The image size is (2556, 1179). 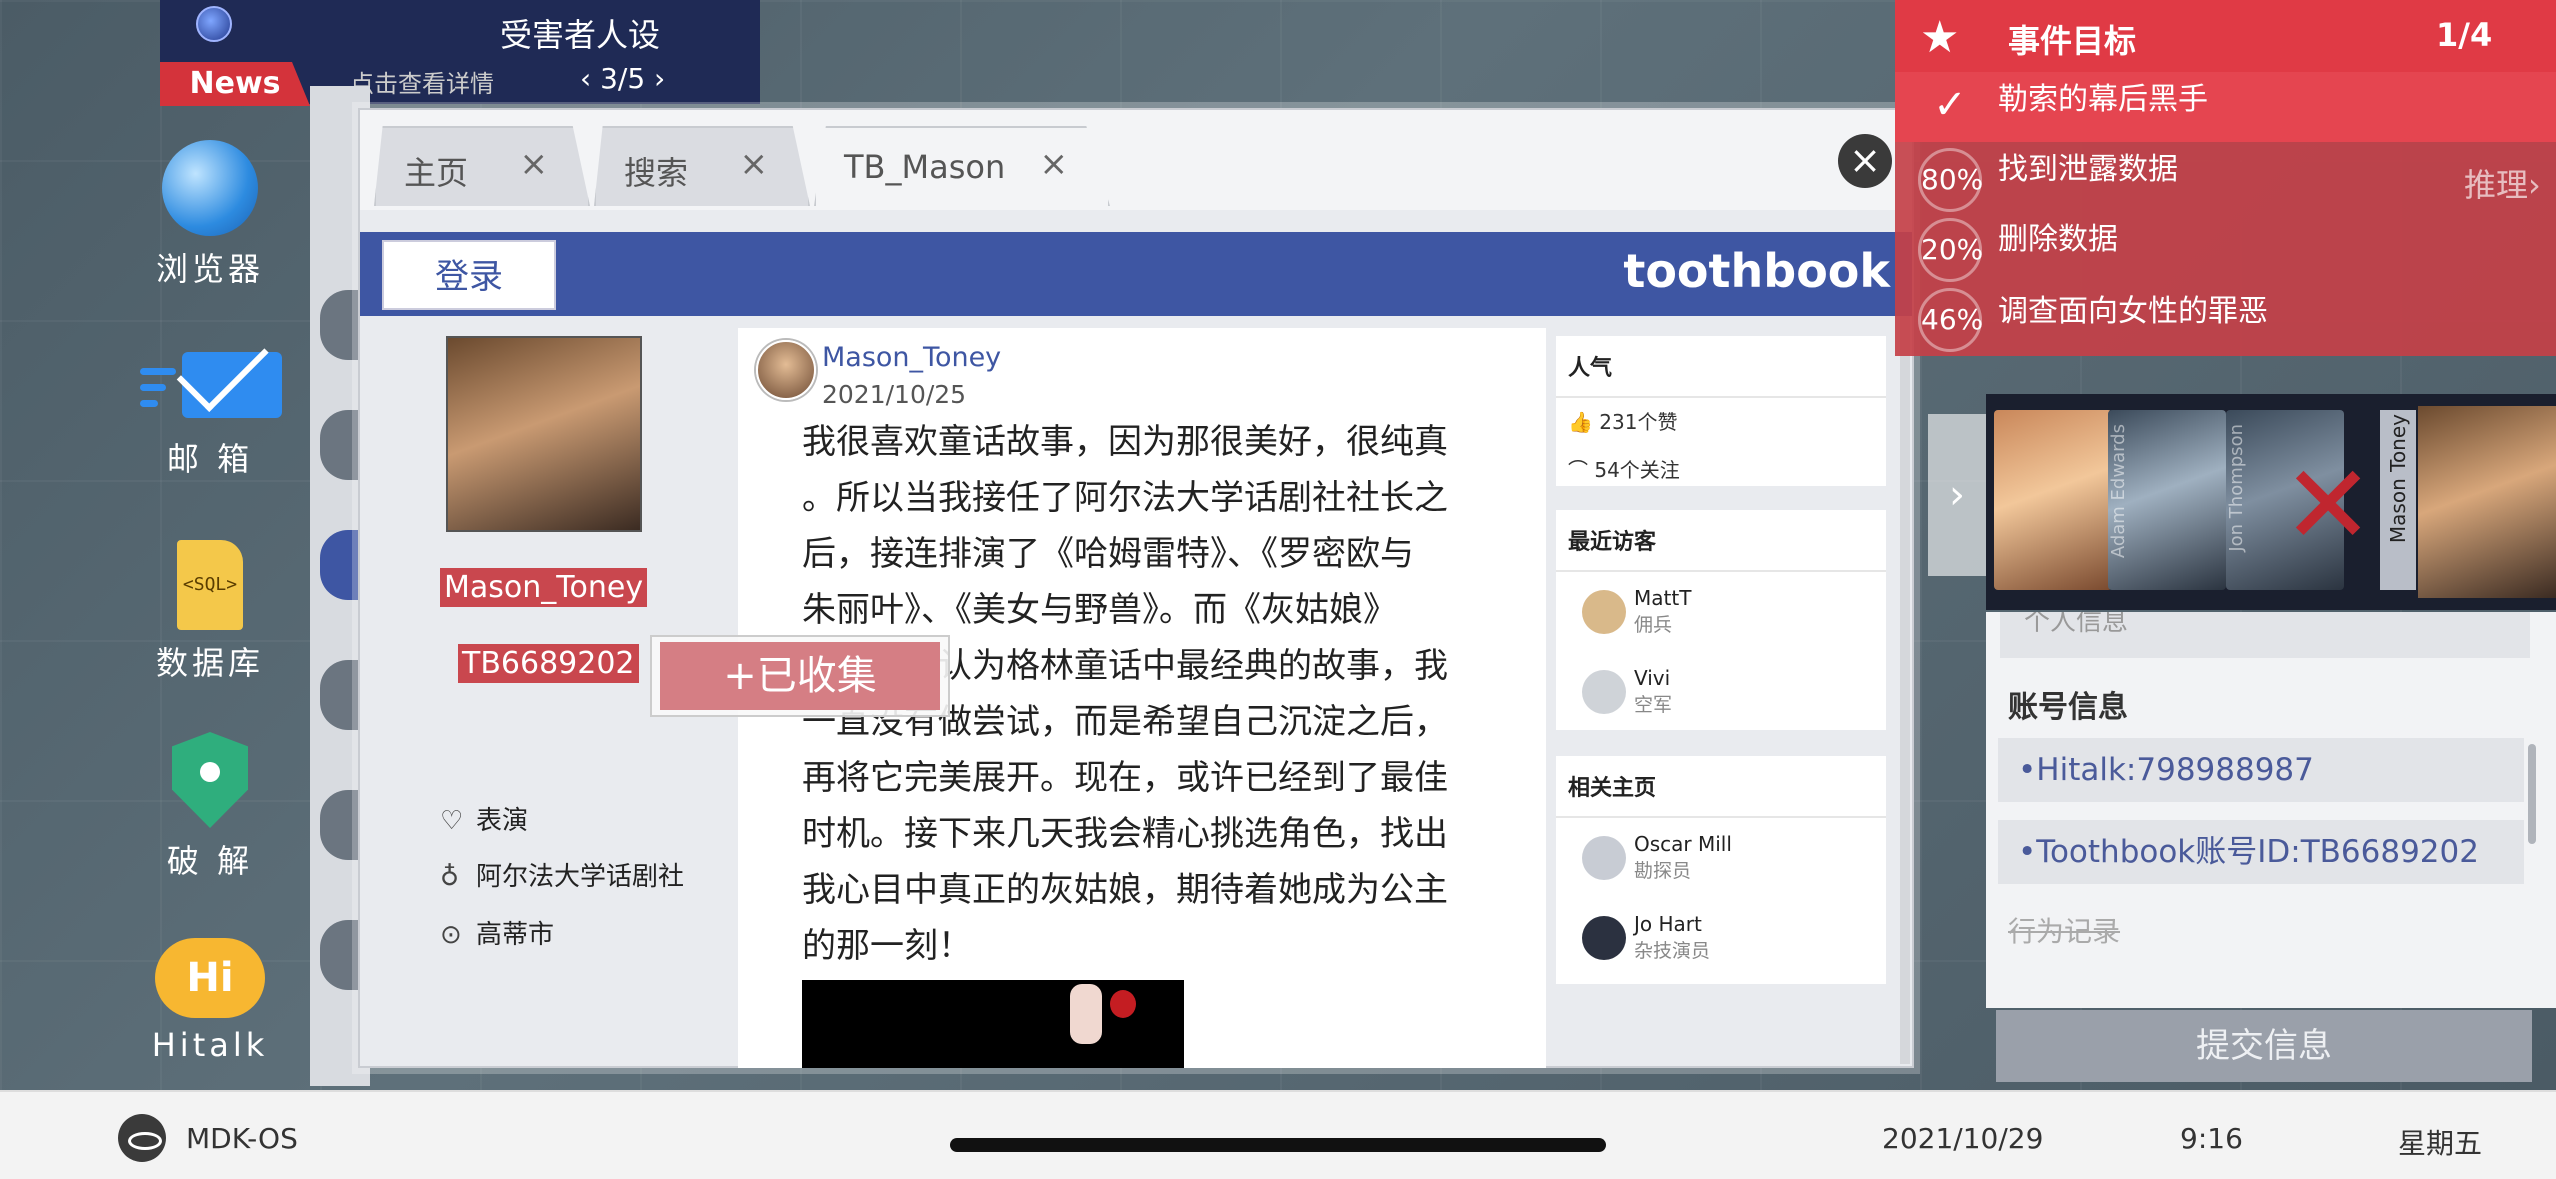 I want to click on profile-name: Mason_Toney, so click(x=544, y=587).